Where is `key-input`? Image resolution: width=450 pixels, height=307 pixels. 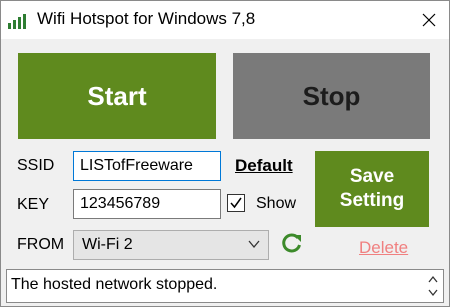
key-input is located at coordinates (147, 204).